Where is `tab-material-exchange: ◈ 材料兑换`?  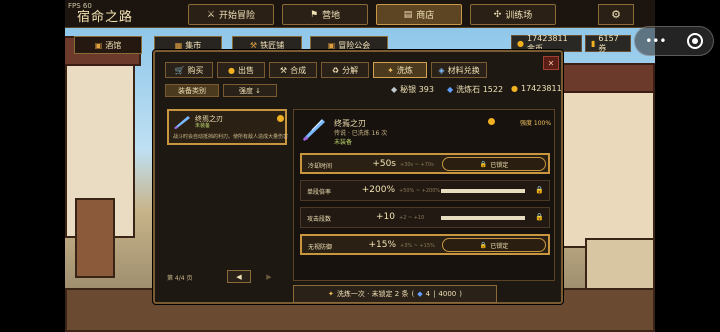
tab-material-exchange: ◈ 材料兑换 is located at coordinates (459, 70).